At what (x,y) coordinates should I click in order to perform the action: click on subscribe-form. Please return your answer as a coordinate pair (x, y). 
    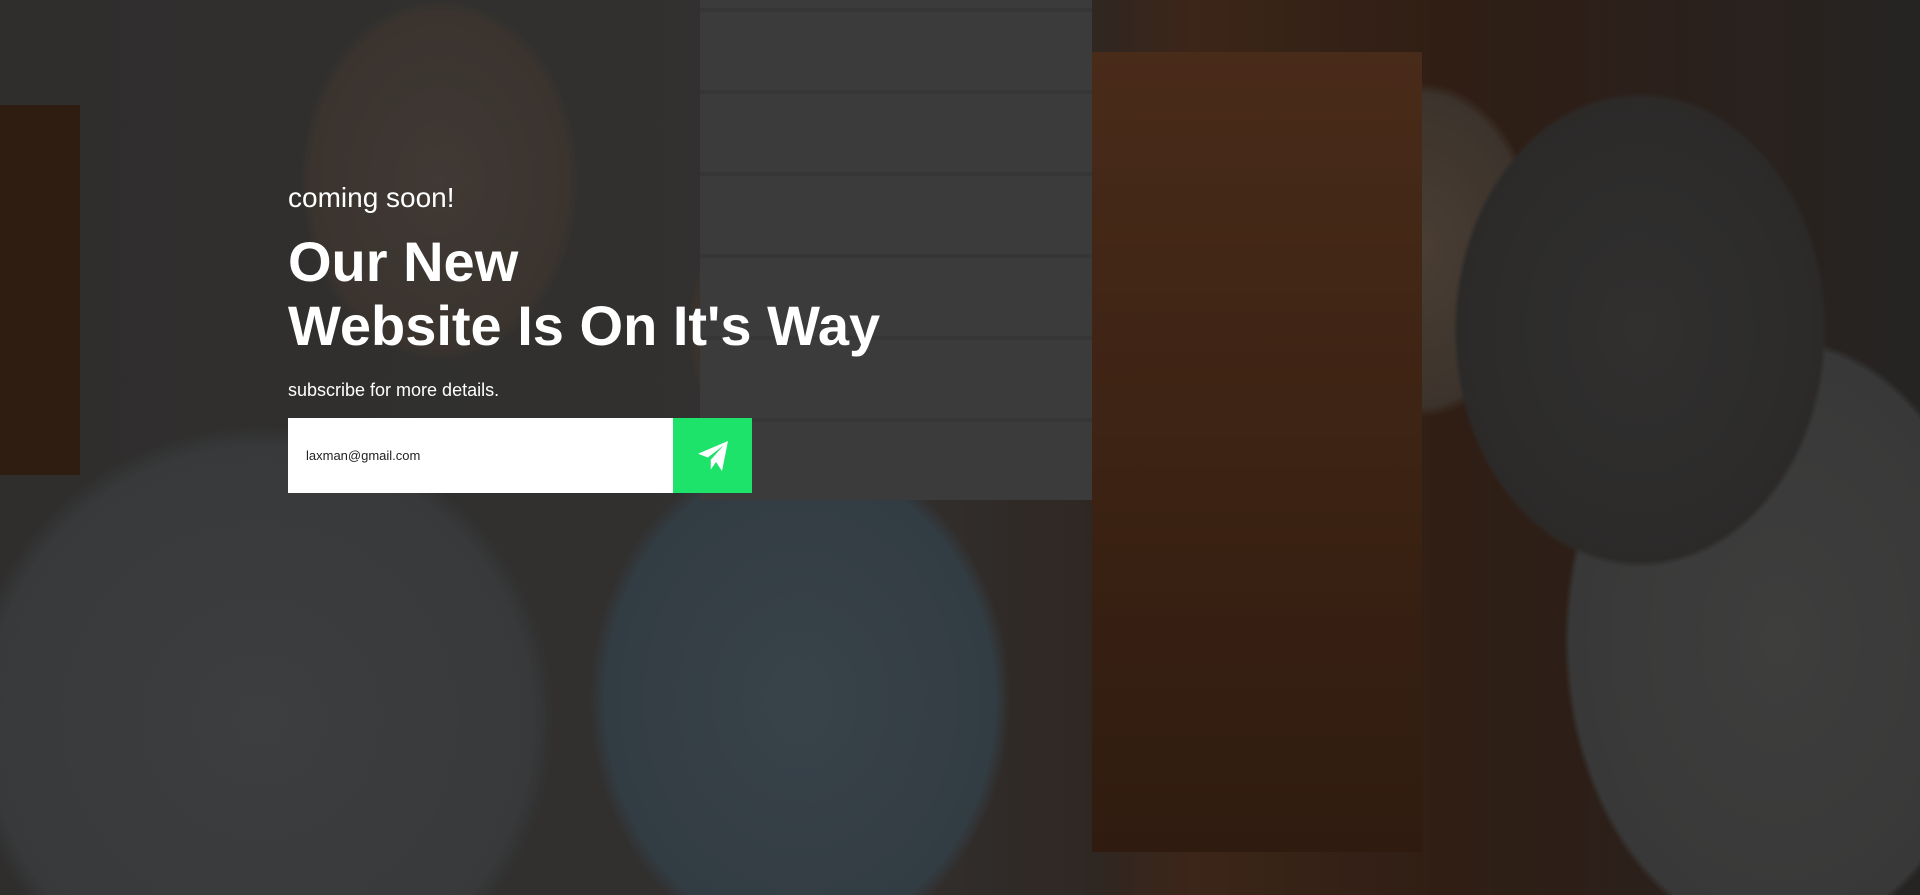
    Looking at the image, I should click on (520, 455).